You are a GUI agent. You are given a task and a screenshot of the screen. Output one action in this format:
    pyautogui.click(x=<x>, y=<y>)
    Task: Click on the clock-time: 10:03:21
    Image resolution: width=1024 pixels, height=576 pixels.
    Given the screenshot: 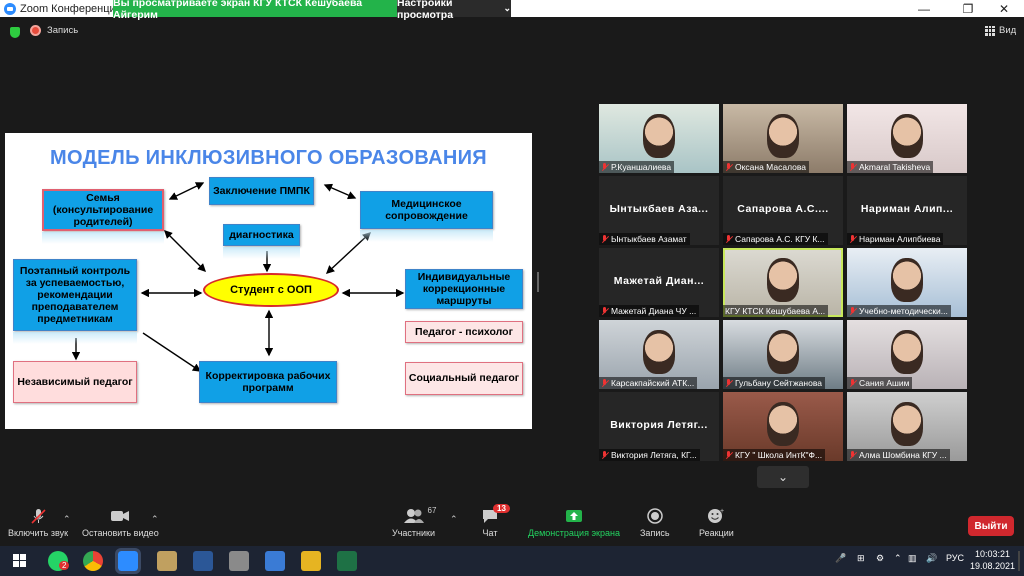 What is the action you would take?
    pyautogui.click(x=993, y=554)
    